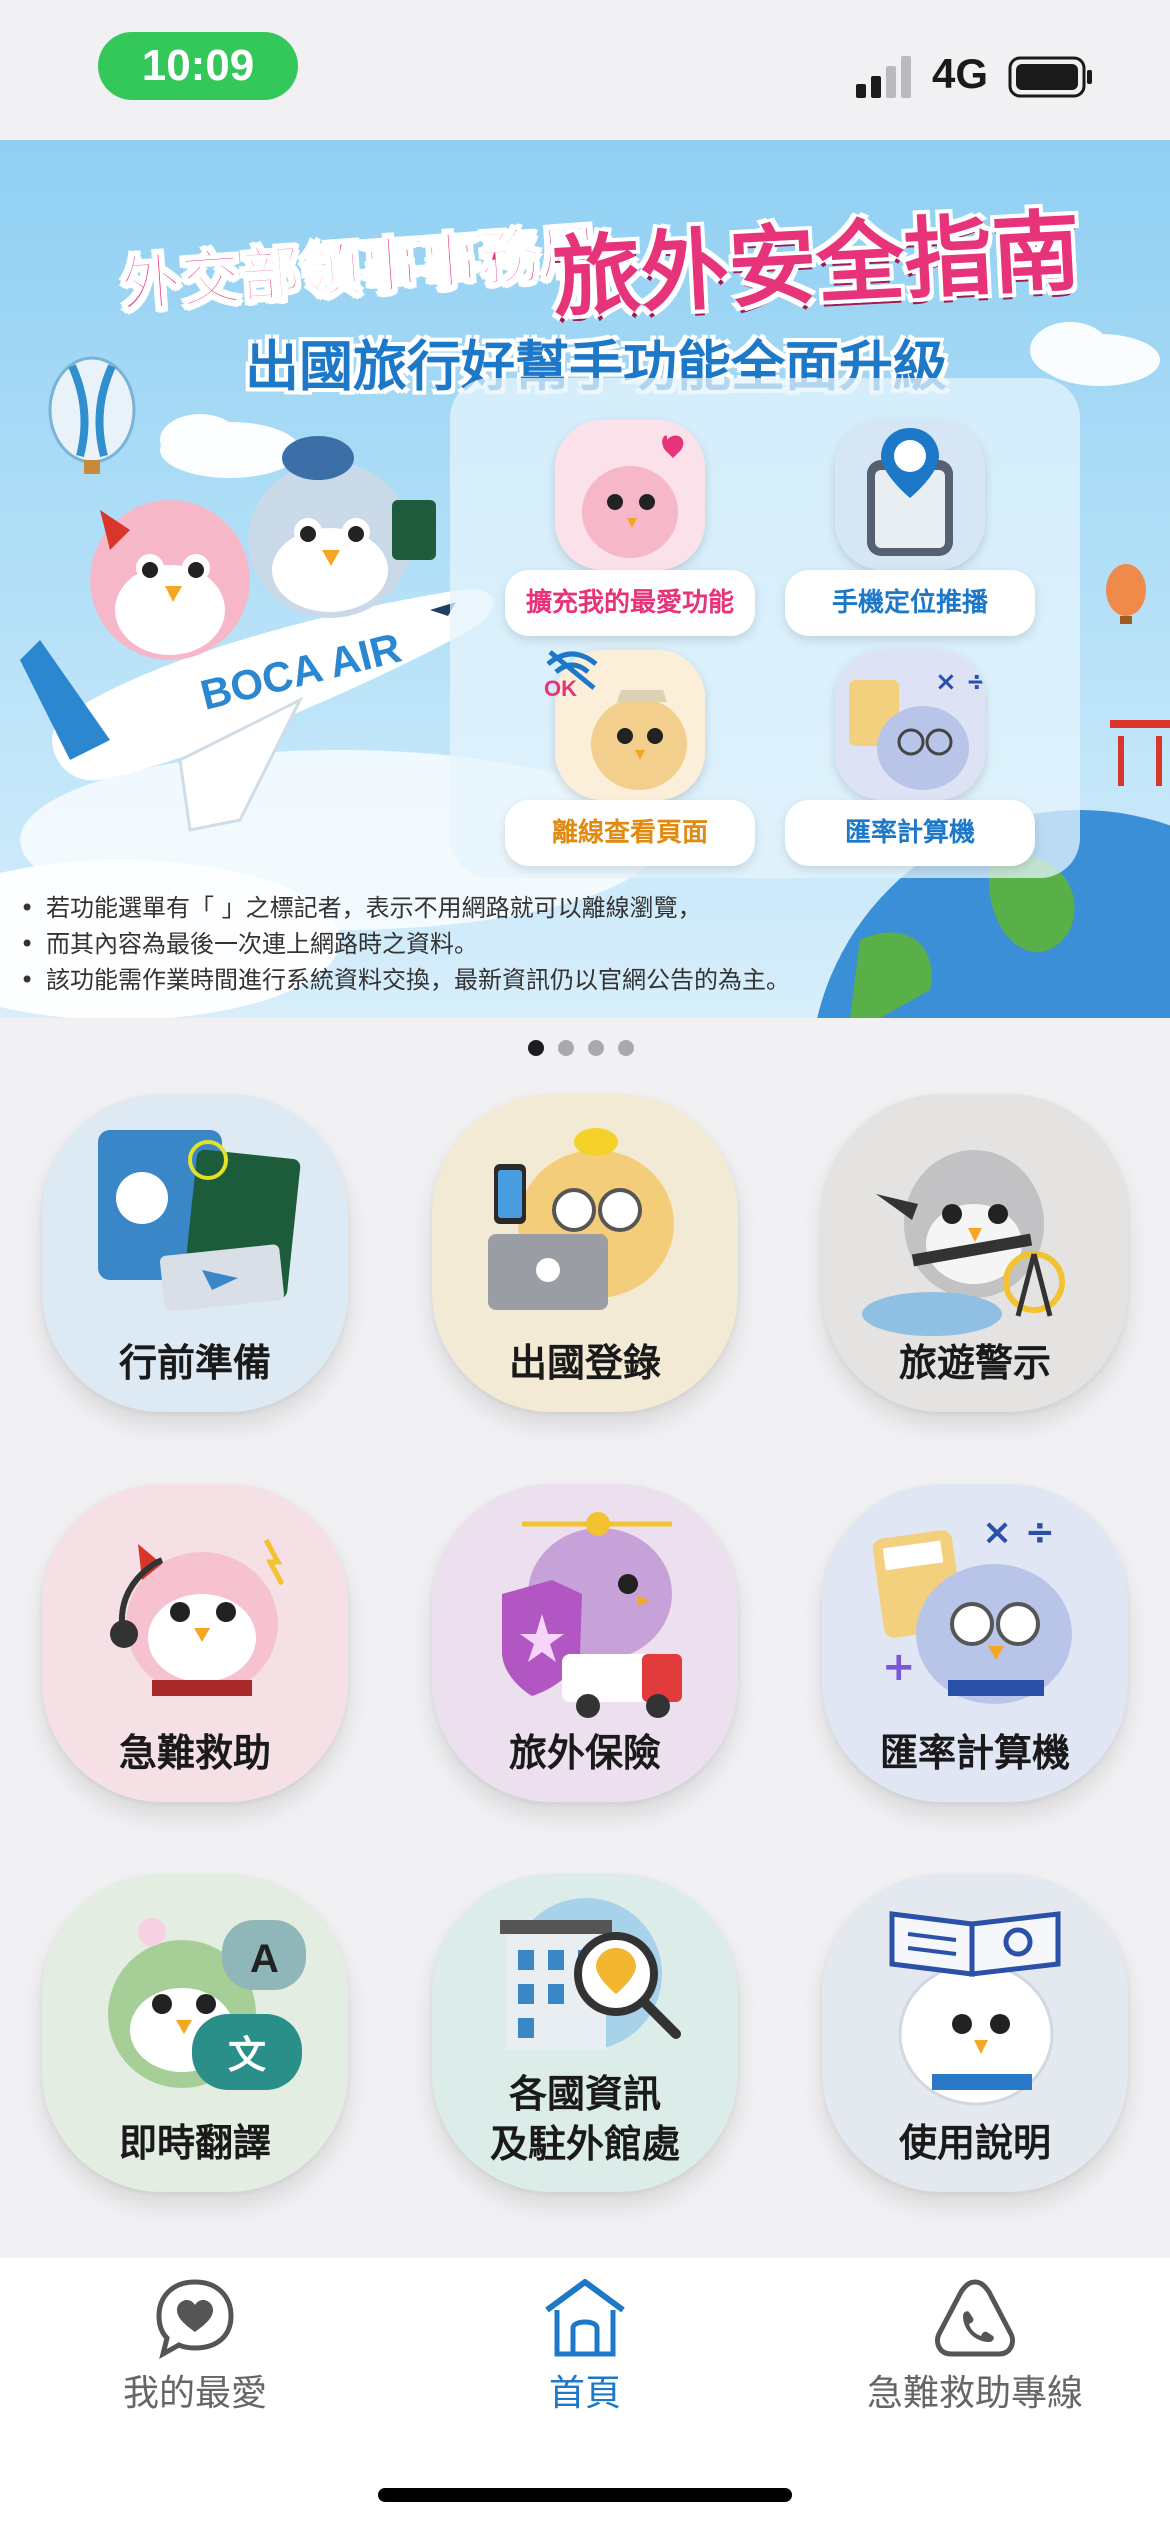 This screenshot has height=2532, width=1170. Describe the element at coordinates (765, 628) in the screenshot. I see `feature-panel: 擴充我的最愛功能 手機定位推播 離線查看頁面 × ÷ 匯率計算機` at that location.